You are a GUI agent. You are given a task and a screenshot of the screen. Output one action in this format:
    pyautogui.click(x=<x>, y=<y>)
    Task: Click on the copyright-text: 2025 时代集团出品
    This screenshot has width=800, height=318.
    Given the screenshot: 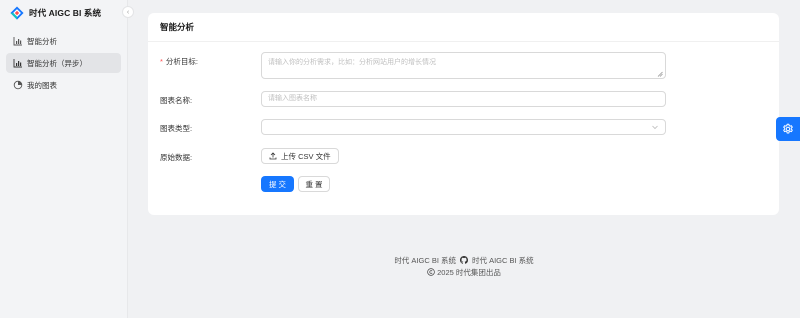 What is the action you would take?
    pyautogui.click(x=469, y=272)
    